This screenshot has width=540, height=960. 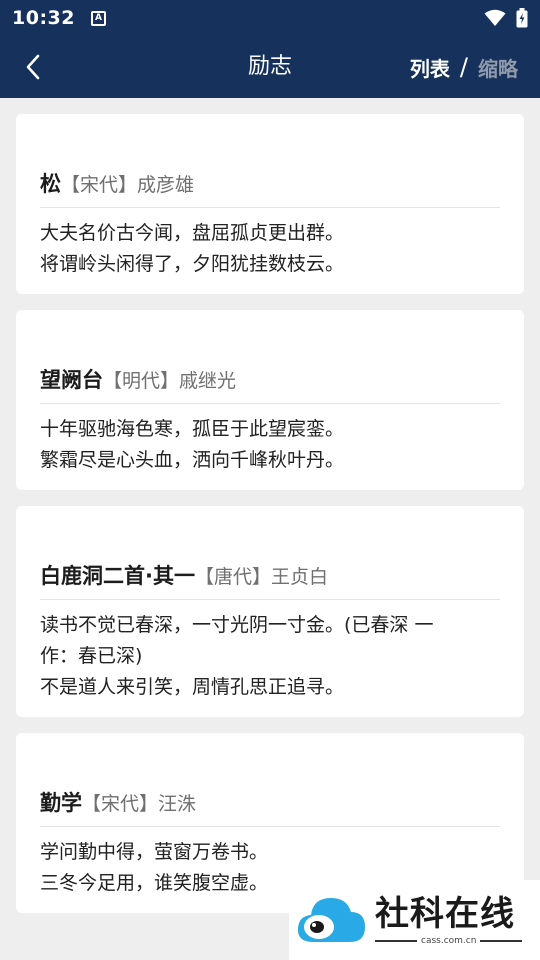 What do you see at coordinates (270, 18) in the screenshot?
I see `status-bar: 10:32 A` at bounding box center [270, 18].